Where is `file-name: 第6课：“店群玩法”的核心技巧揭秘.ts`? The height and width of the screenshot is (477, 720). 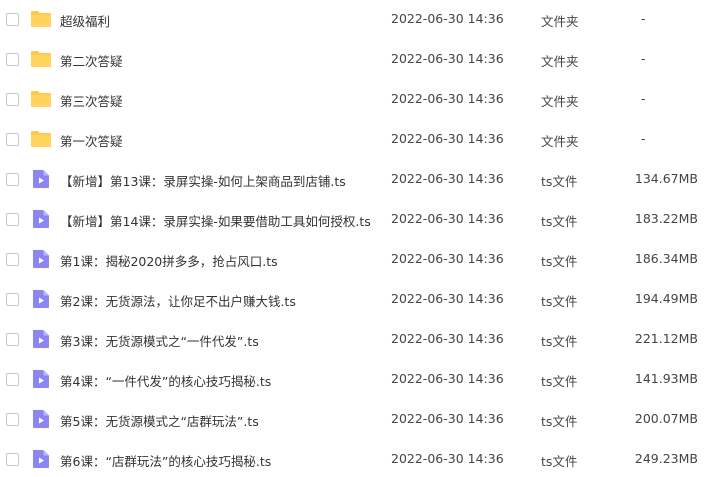 file-name: 第6课：“店群玩法”的核心技巧揭秘.ts is located at coordinates (165, 460).